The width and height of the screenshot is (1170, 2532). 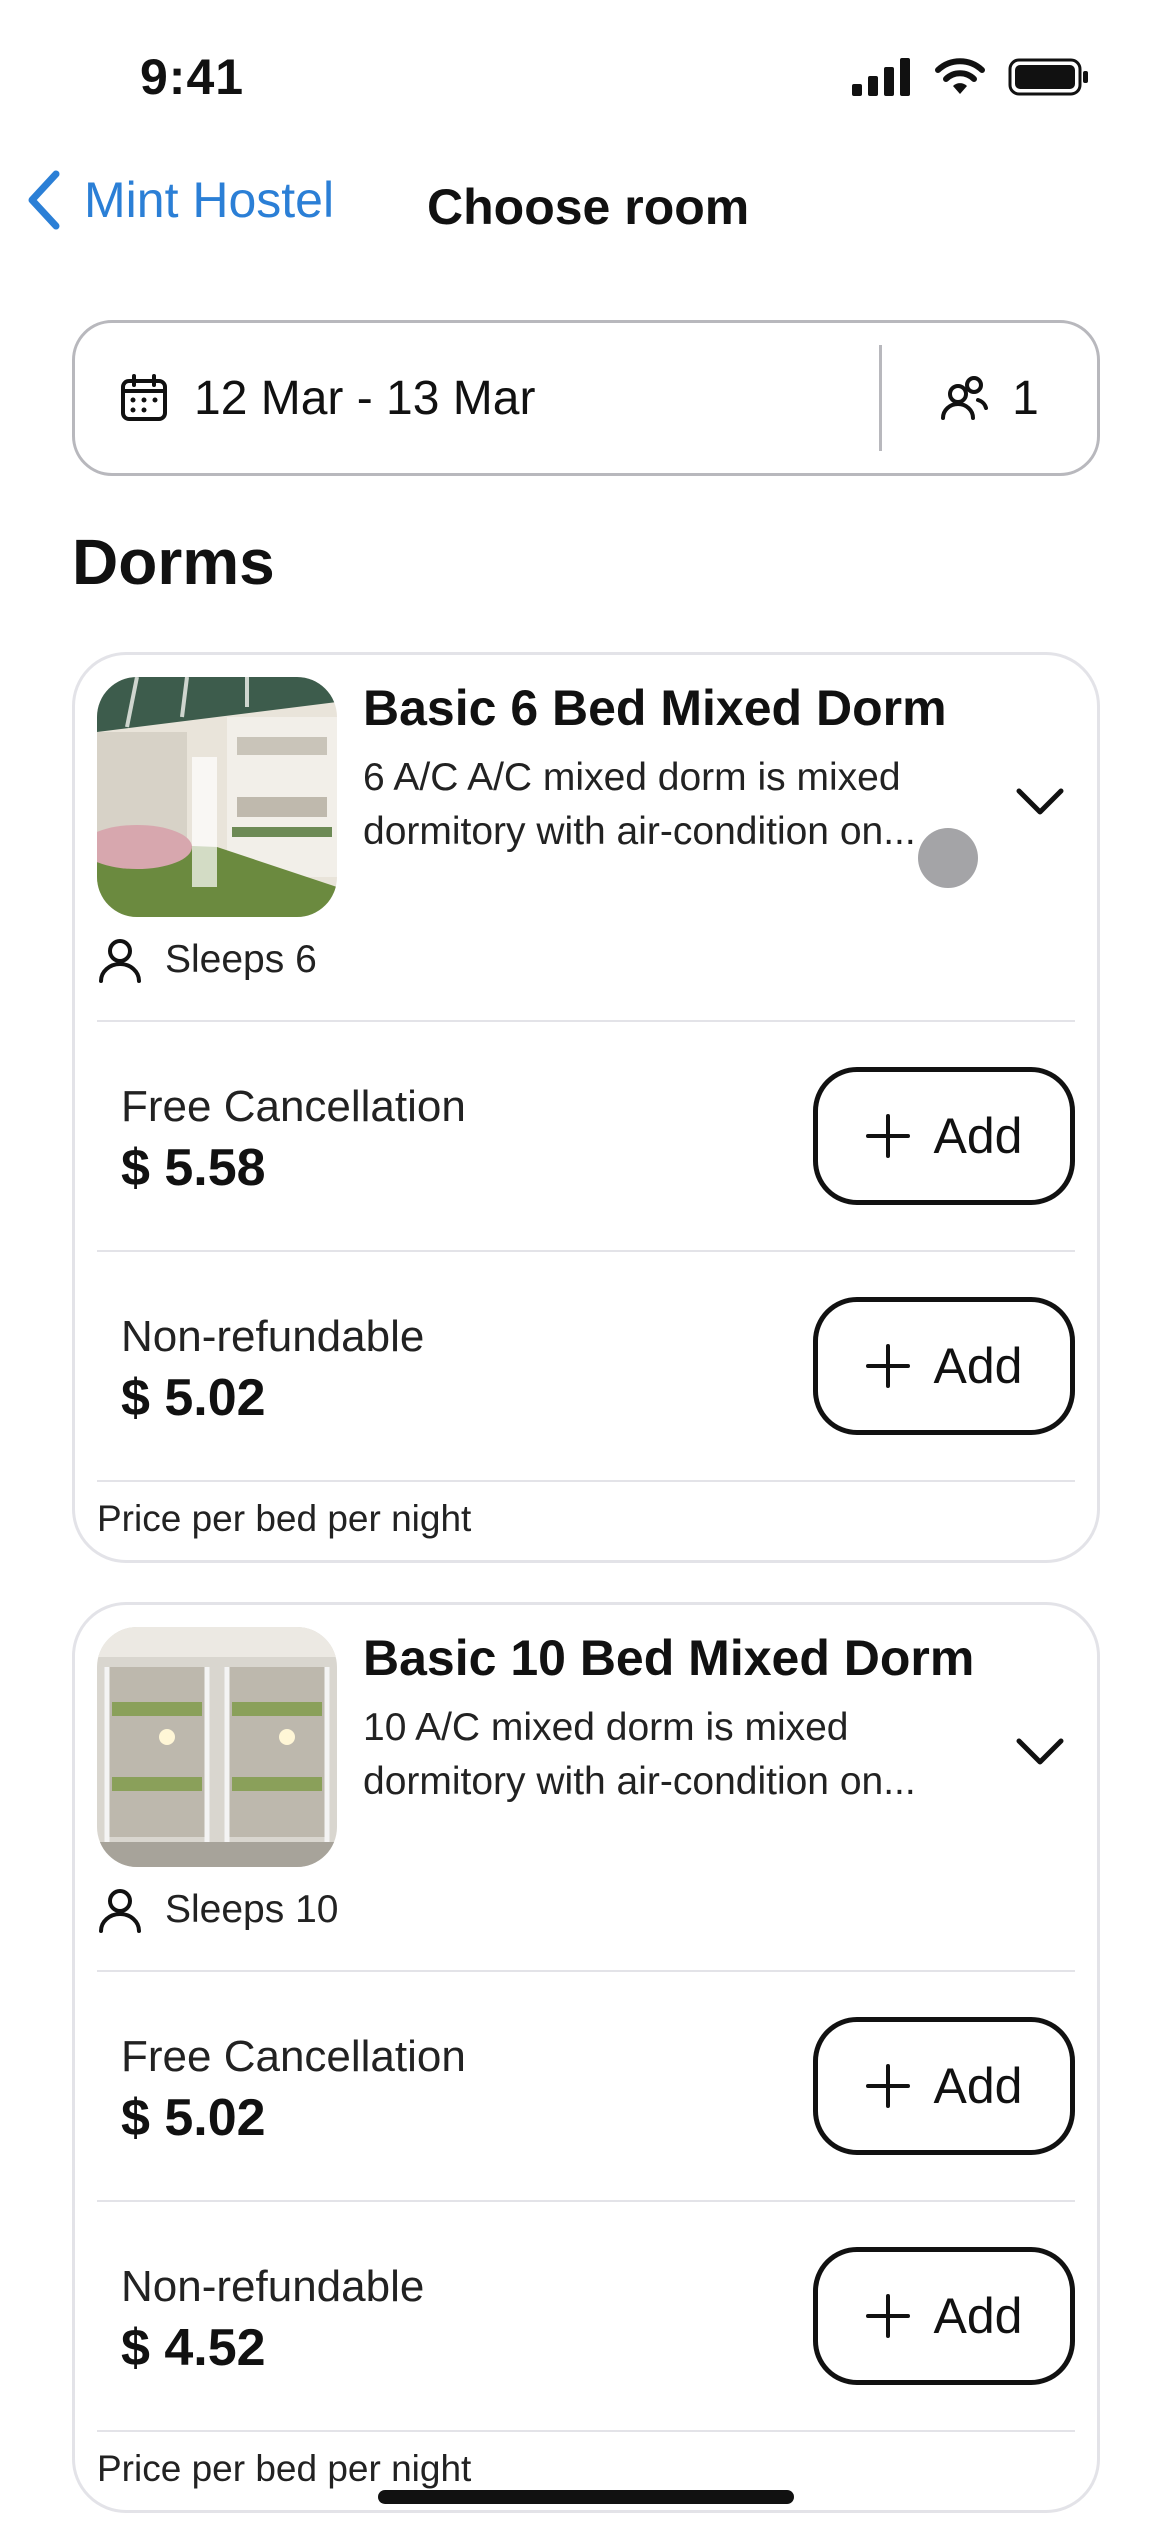 I want to click on rate-price: $ 4.52, so click(x=193, y=2348).